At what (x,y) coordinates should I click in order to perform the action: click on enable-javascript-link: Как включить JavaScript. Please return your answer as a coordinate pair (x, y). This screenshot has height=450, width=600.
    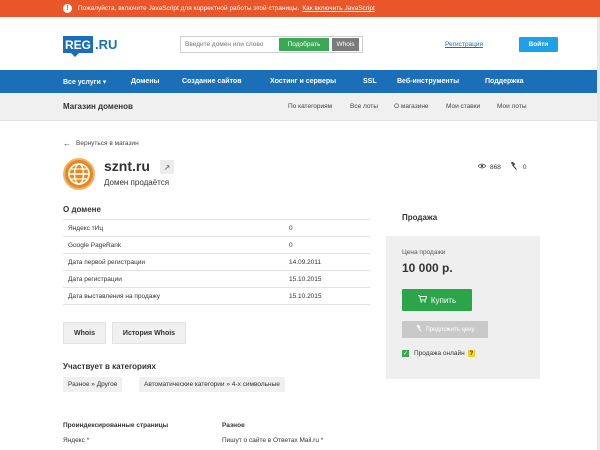
    Looking at the image, I should click on (338, 8).